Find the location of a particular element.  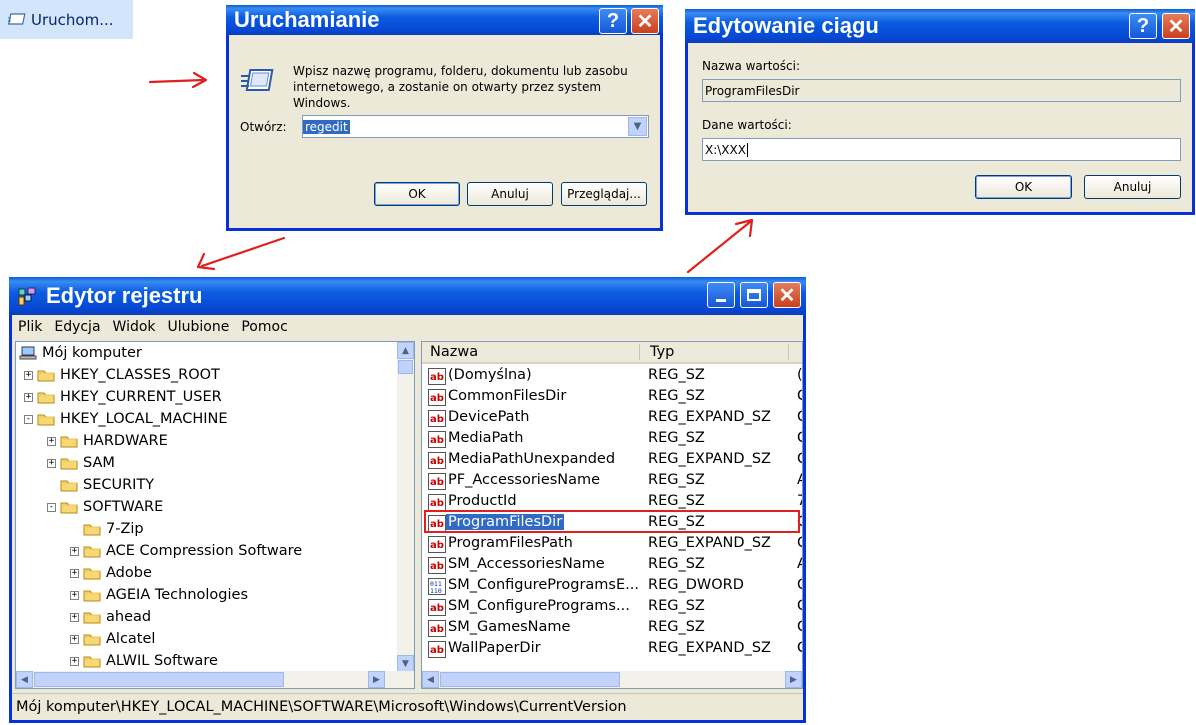

tree-item: + HARDWARE is located at coordinates (107, 441).